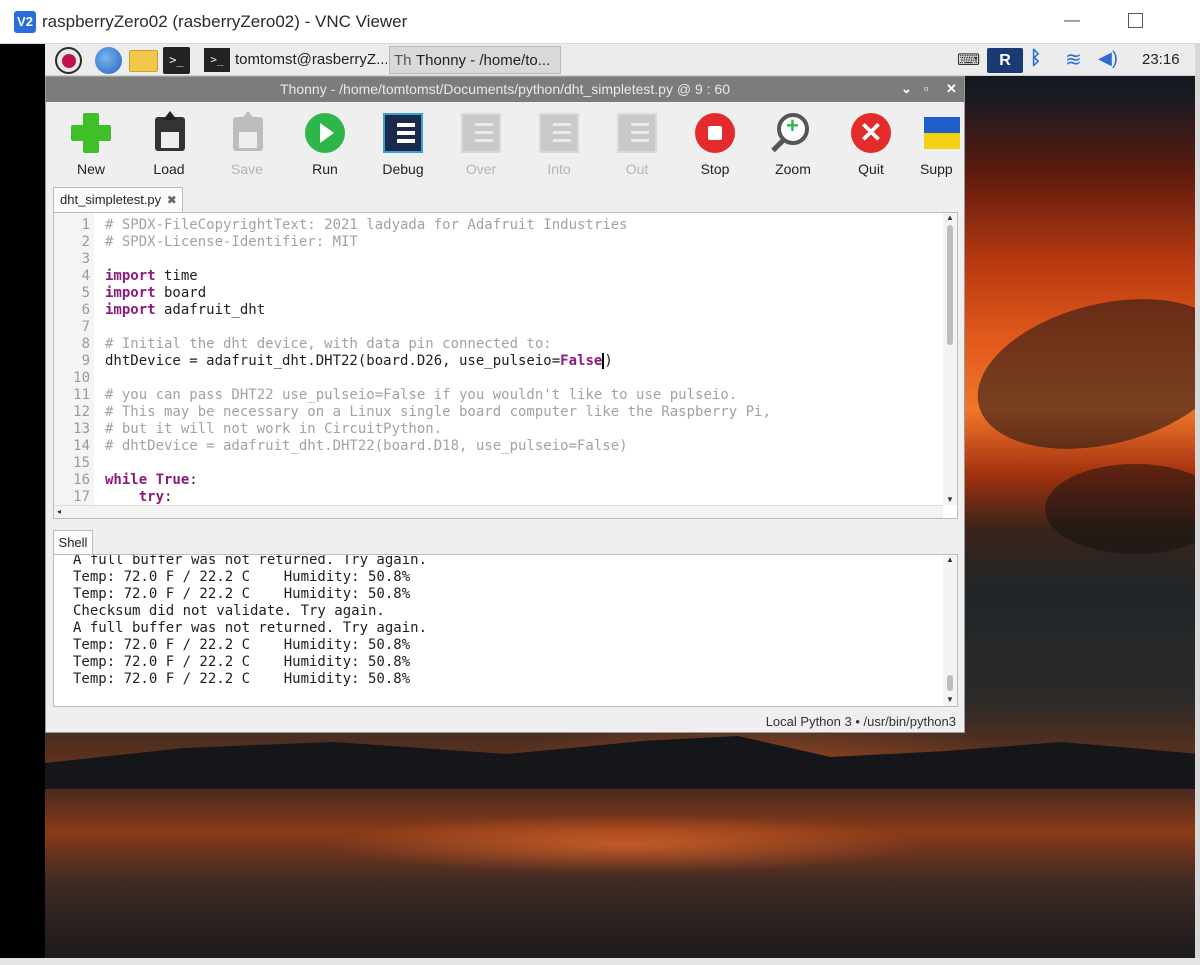  Describe the element at coordinates (871, 133) in the screenshot. I see `quit-icon: ✕` at that location.